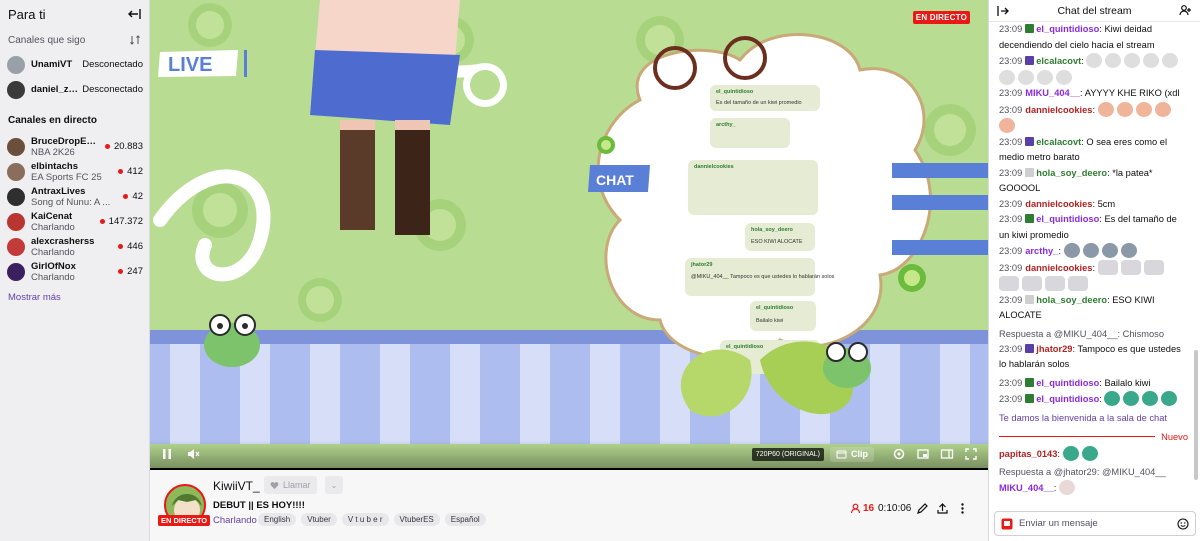 This screenshot has width=1200, height=541. Describe the element at coordinates (74, 64) in the screenshot. I see `followed-channel: UnamiVT Desconectado` at that location.